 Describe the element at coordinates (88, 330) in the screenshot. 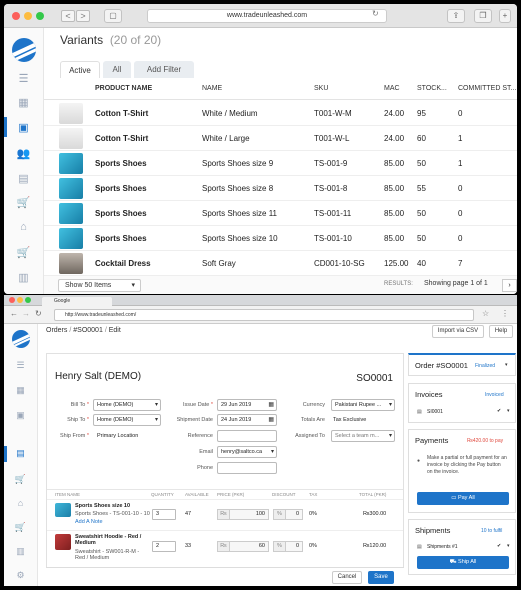

I see `crumb-order-id: #SO0001` at that location.